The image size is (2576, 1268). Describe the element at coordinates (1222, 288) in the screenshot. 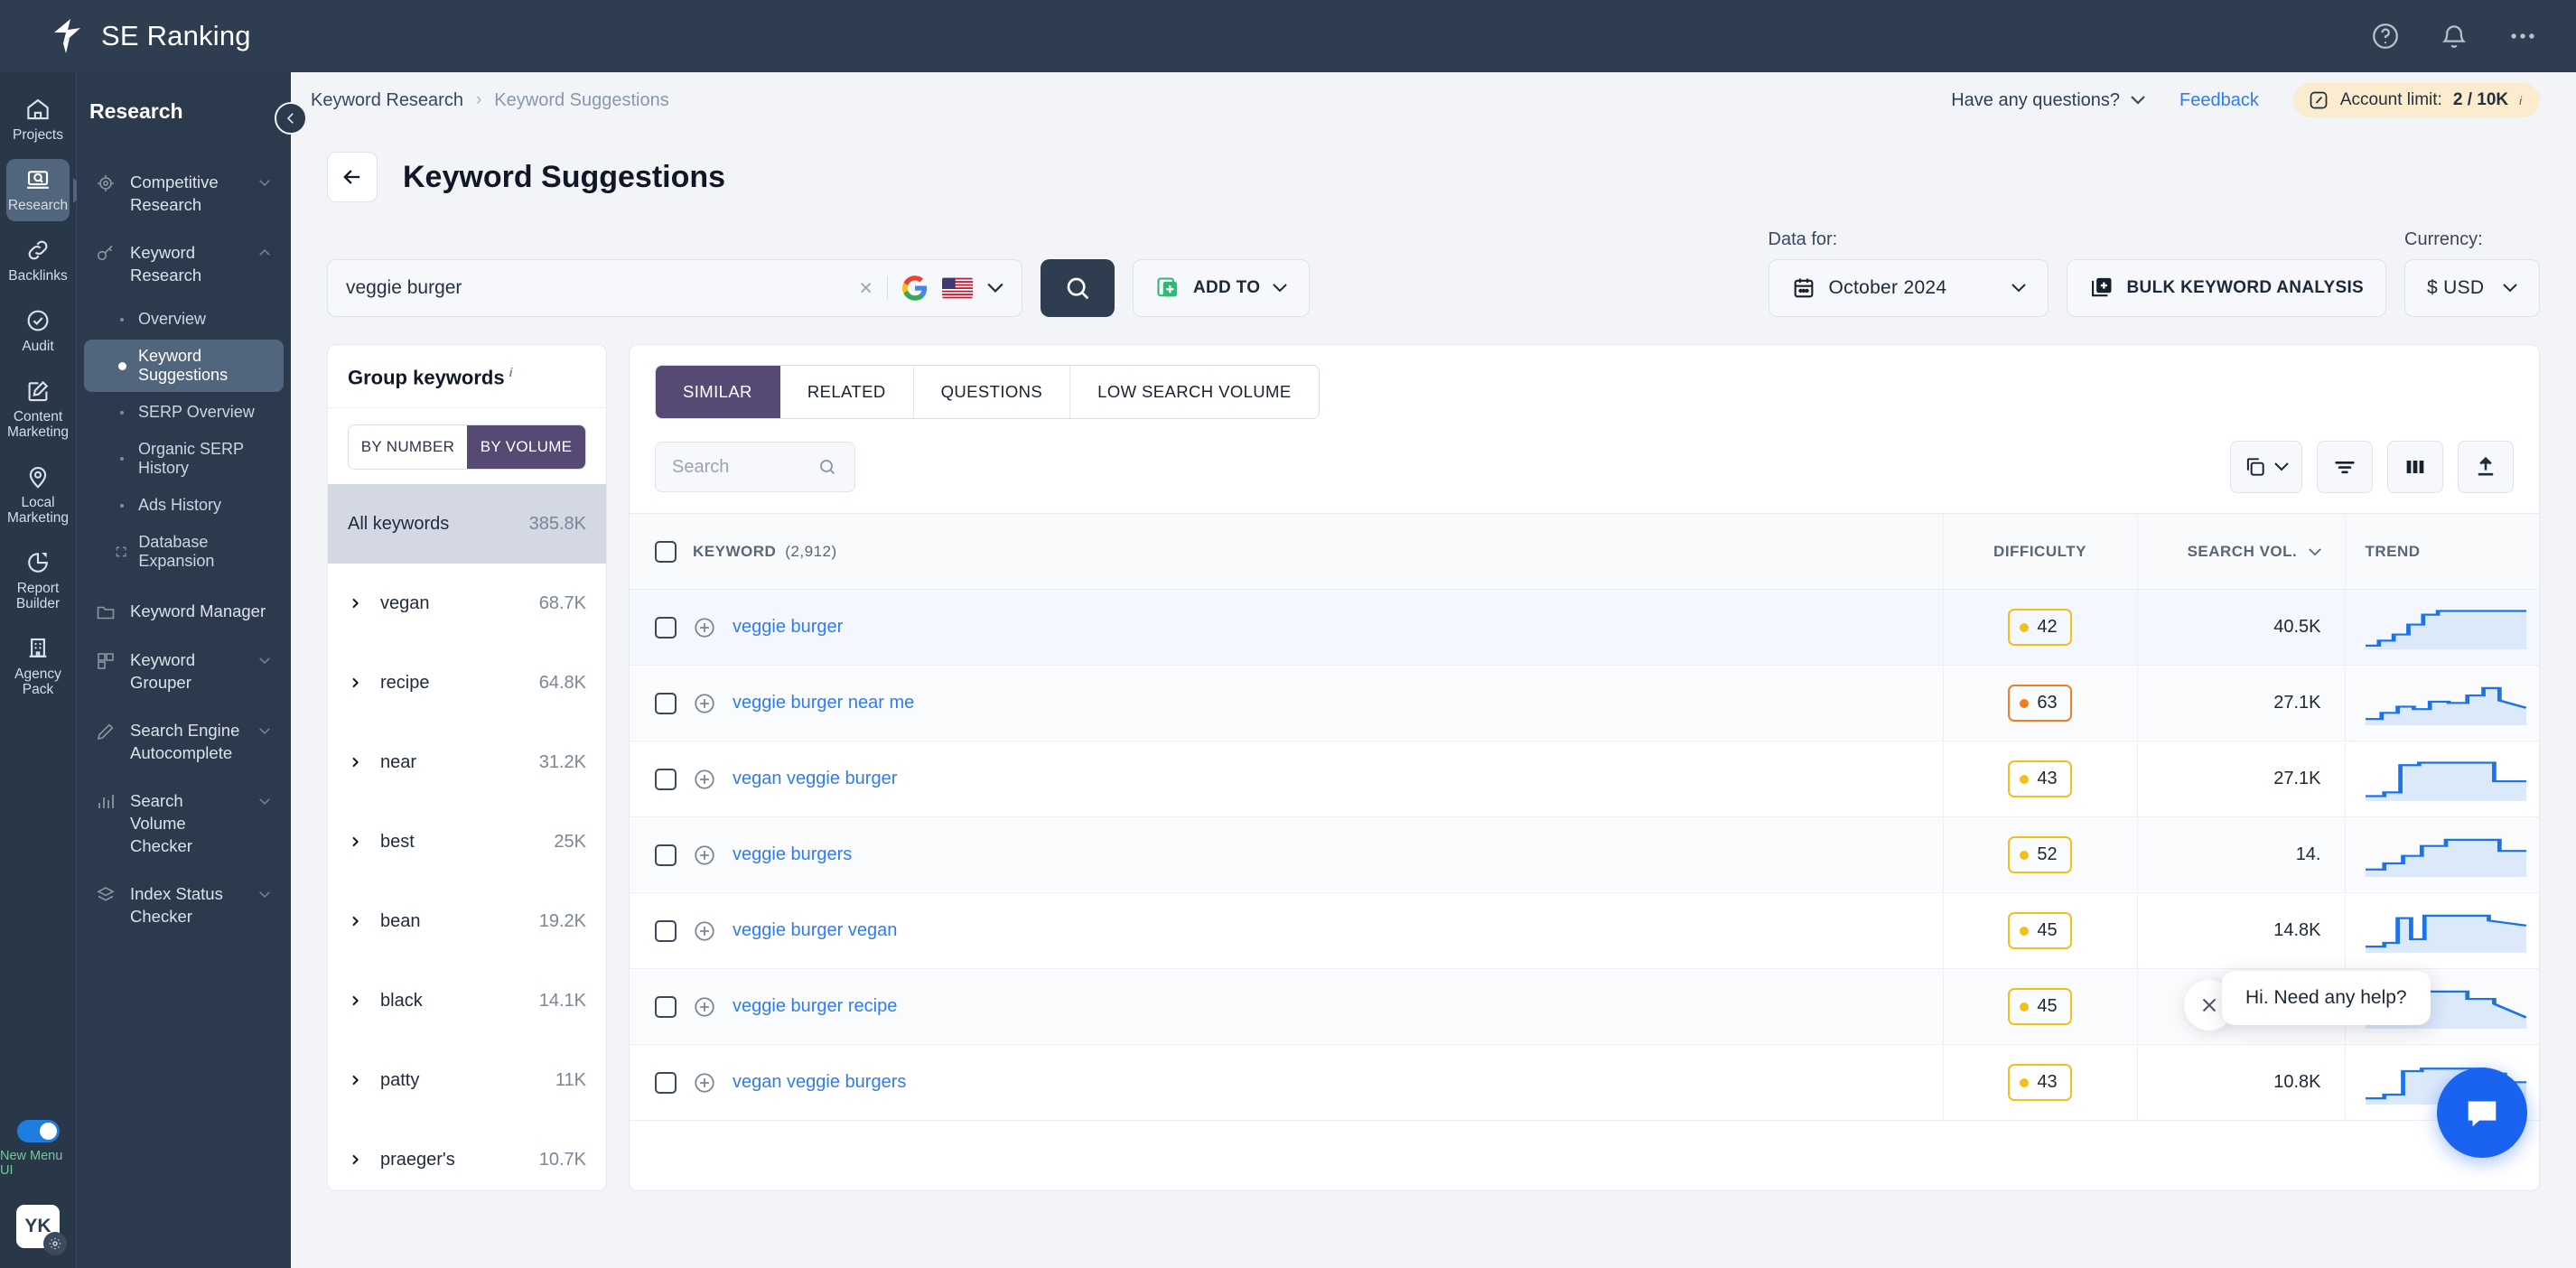

I see `add-to-button: ADD TO` at that location.